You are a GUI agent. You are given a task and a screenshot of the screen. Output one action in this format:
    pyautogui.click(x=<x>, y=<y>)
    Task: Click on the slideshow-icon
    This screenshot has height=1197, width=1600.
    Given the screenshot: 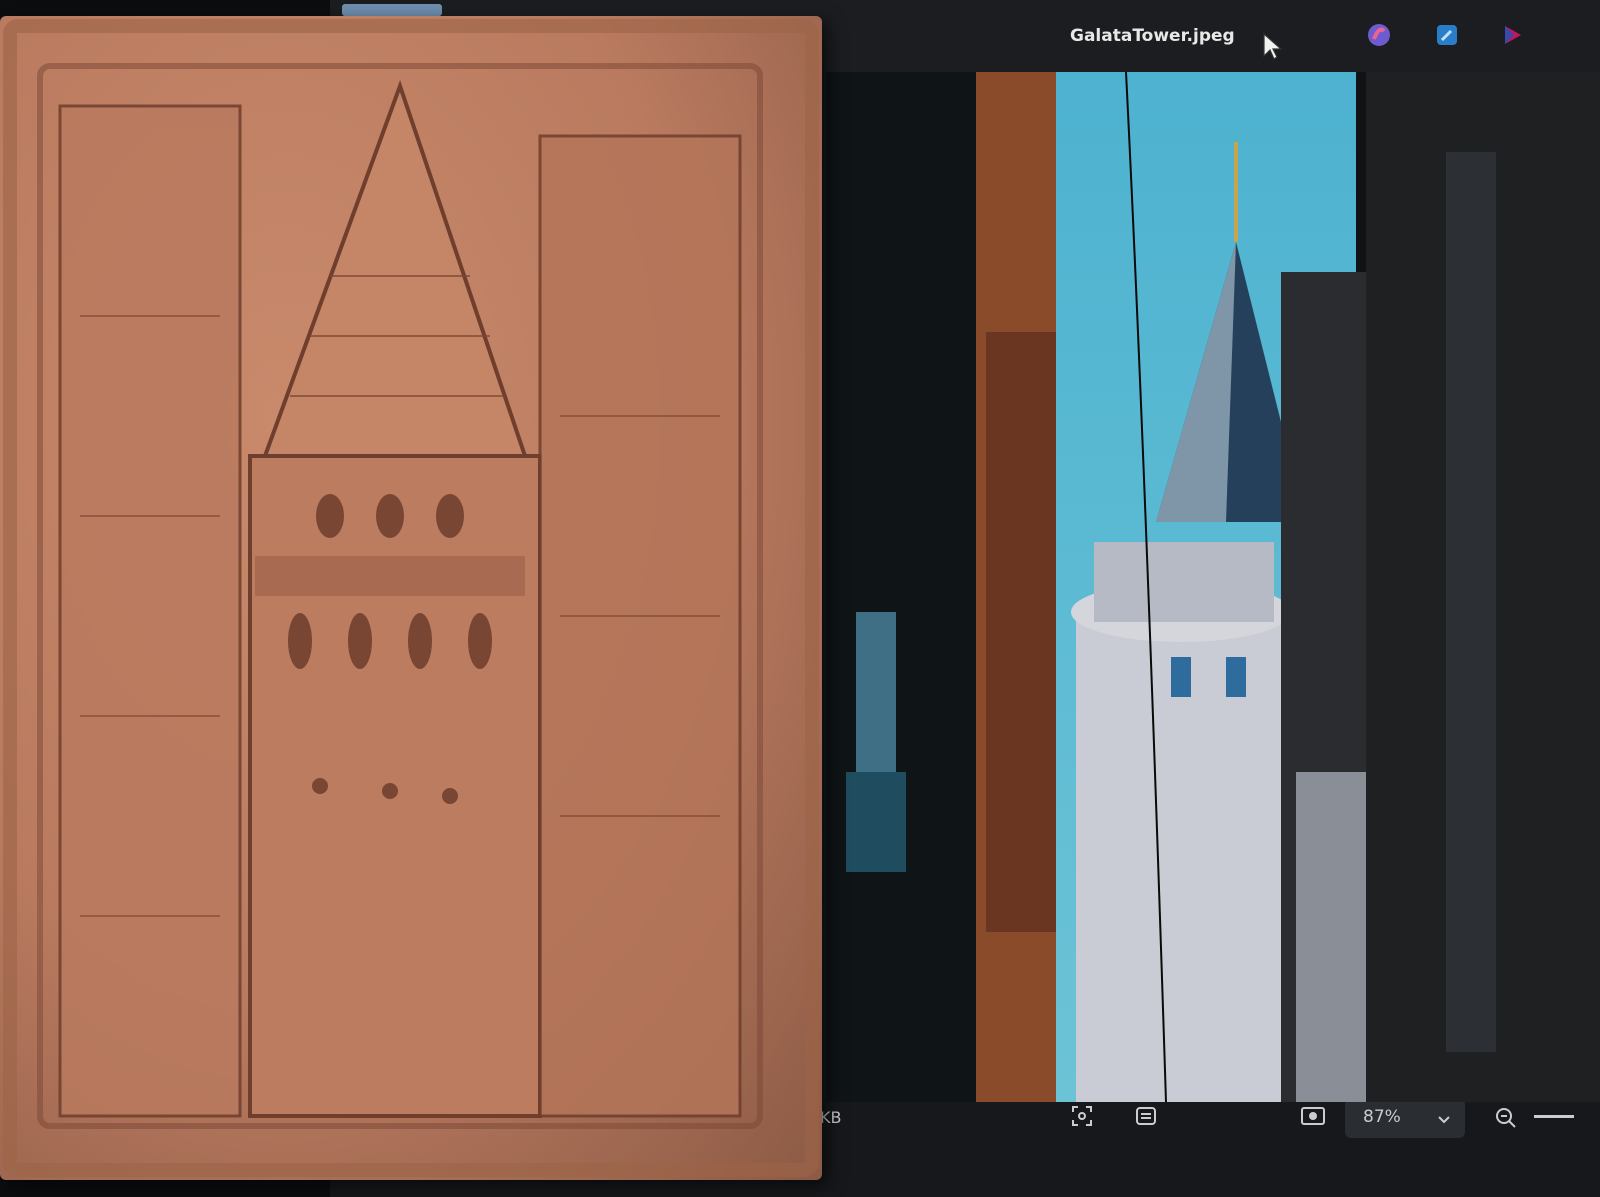 What is the action you would take?
    pyautogui.click(x=1313, y=1118)
    